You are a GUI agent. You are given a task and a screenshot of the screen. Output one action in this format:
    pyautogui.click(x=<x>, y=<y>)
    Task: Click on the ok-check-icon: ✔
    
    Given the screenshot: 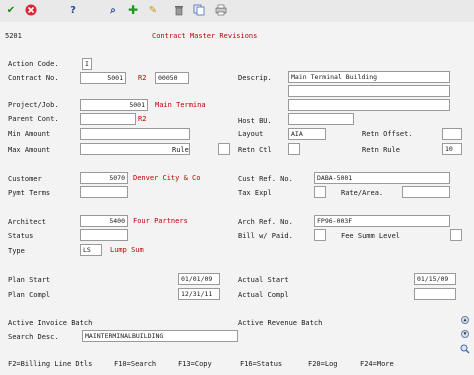 What is the action you would take?
    pyautogui.click(x=11, y=10)
    